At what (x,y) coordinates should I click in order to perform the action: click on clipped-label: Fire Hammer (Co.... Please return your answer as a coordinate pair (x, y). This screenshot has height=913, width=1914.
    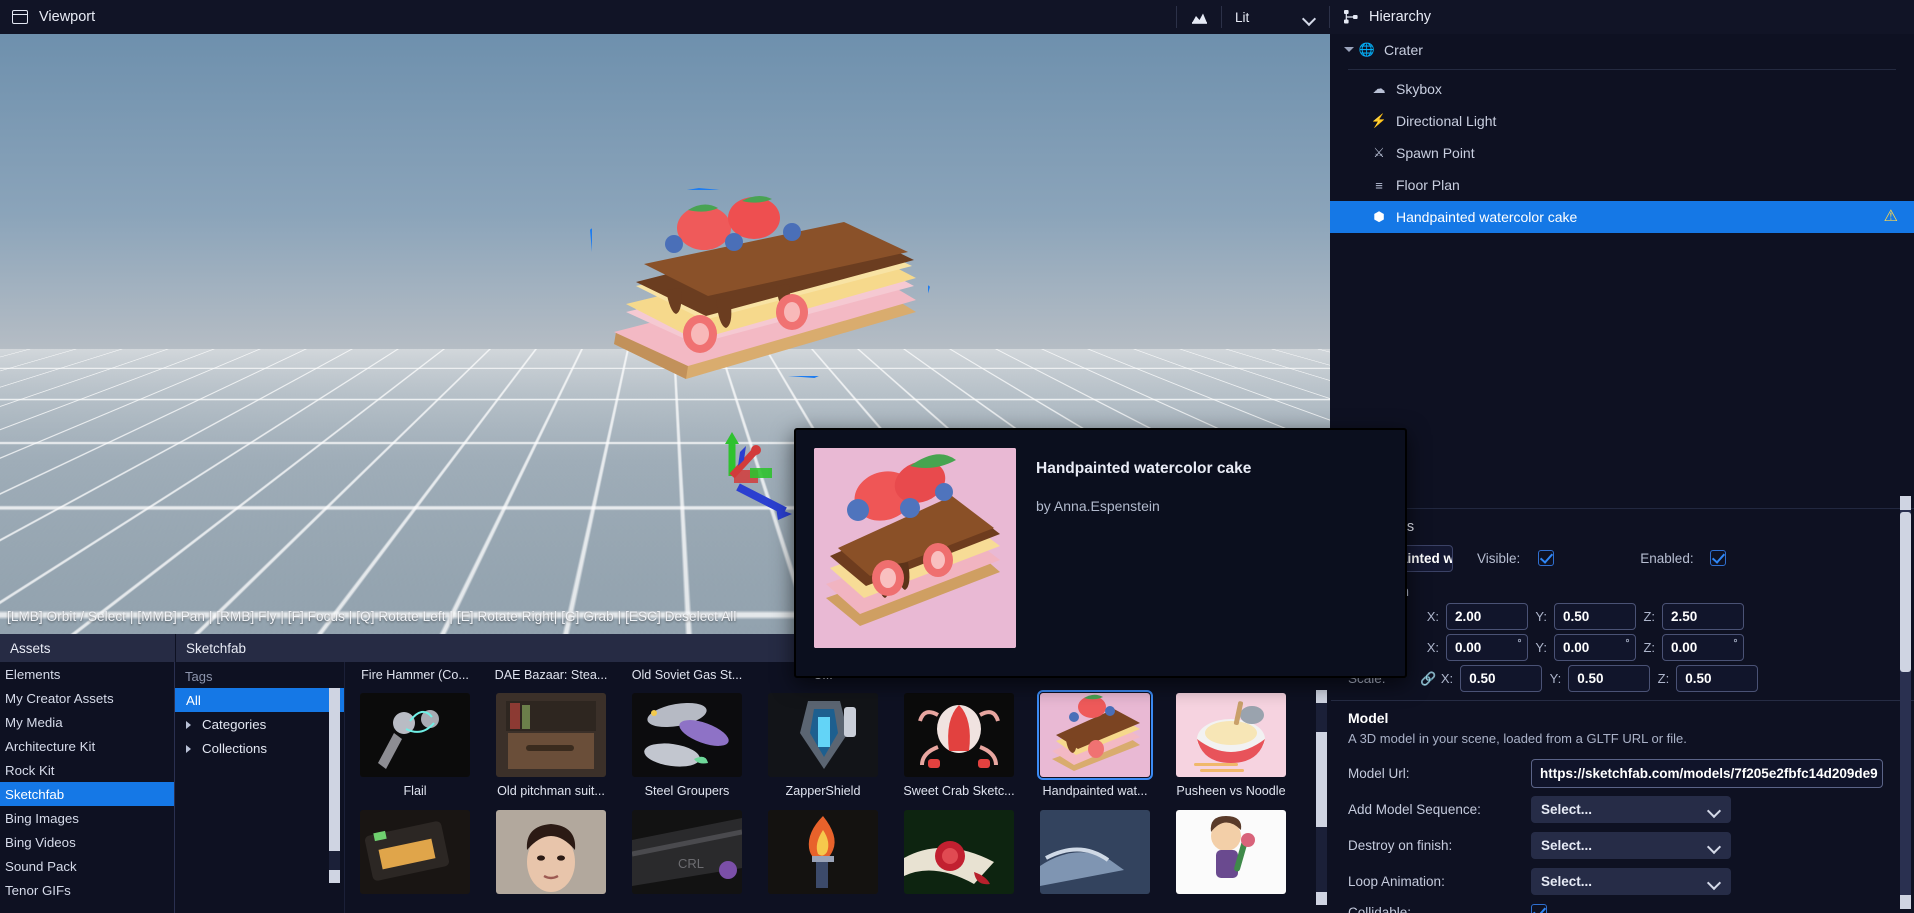
    Looking at the image, I should click on (415, 675).